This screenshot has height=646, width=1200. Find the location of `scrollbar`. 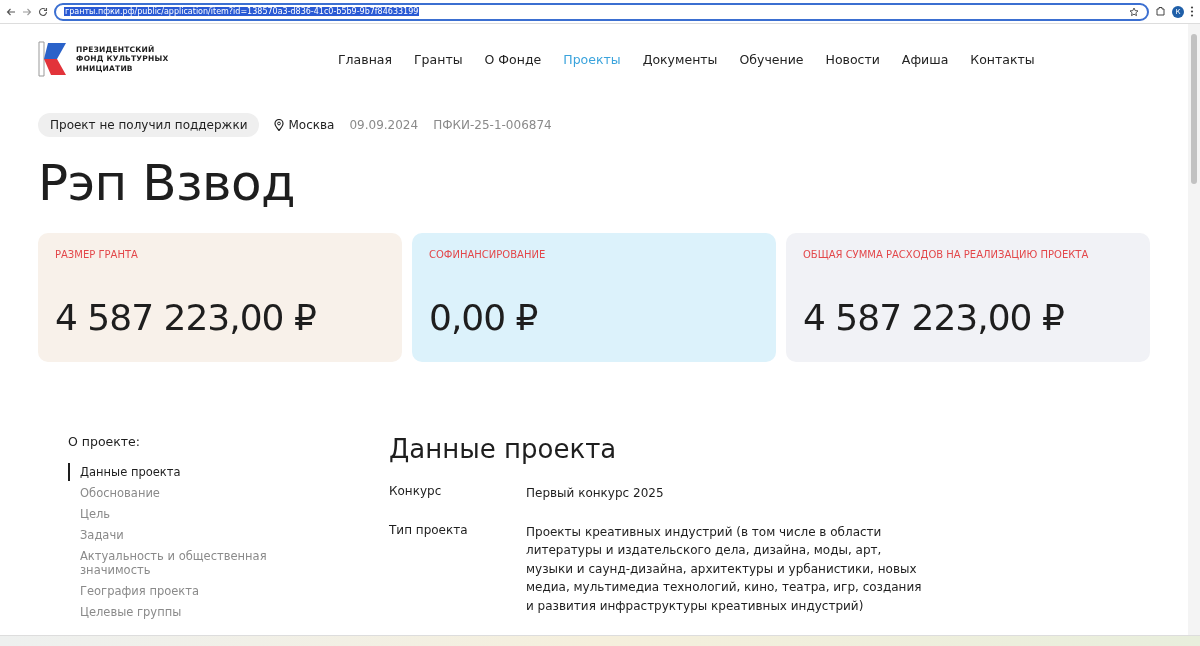

scrollbar is located at coordinates (1194, 329).